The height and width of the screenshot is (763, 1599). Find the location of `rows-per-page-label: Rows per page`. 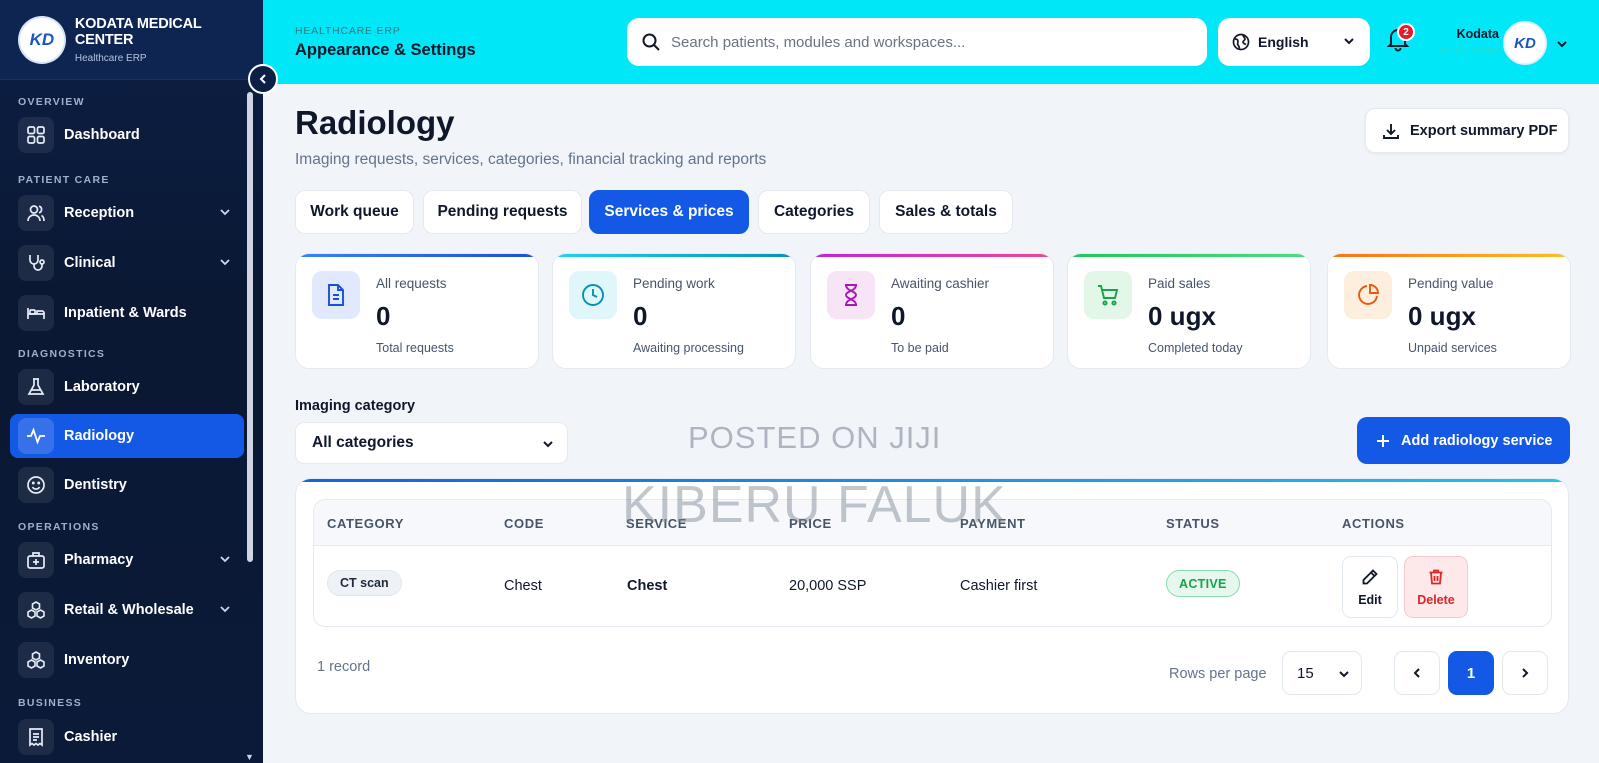

rows-per-page-label: Rows per page is located at coordinates (1218, 674).